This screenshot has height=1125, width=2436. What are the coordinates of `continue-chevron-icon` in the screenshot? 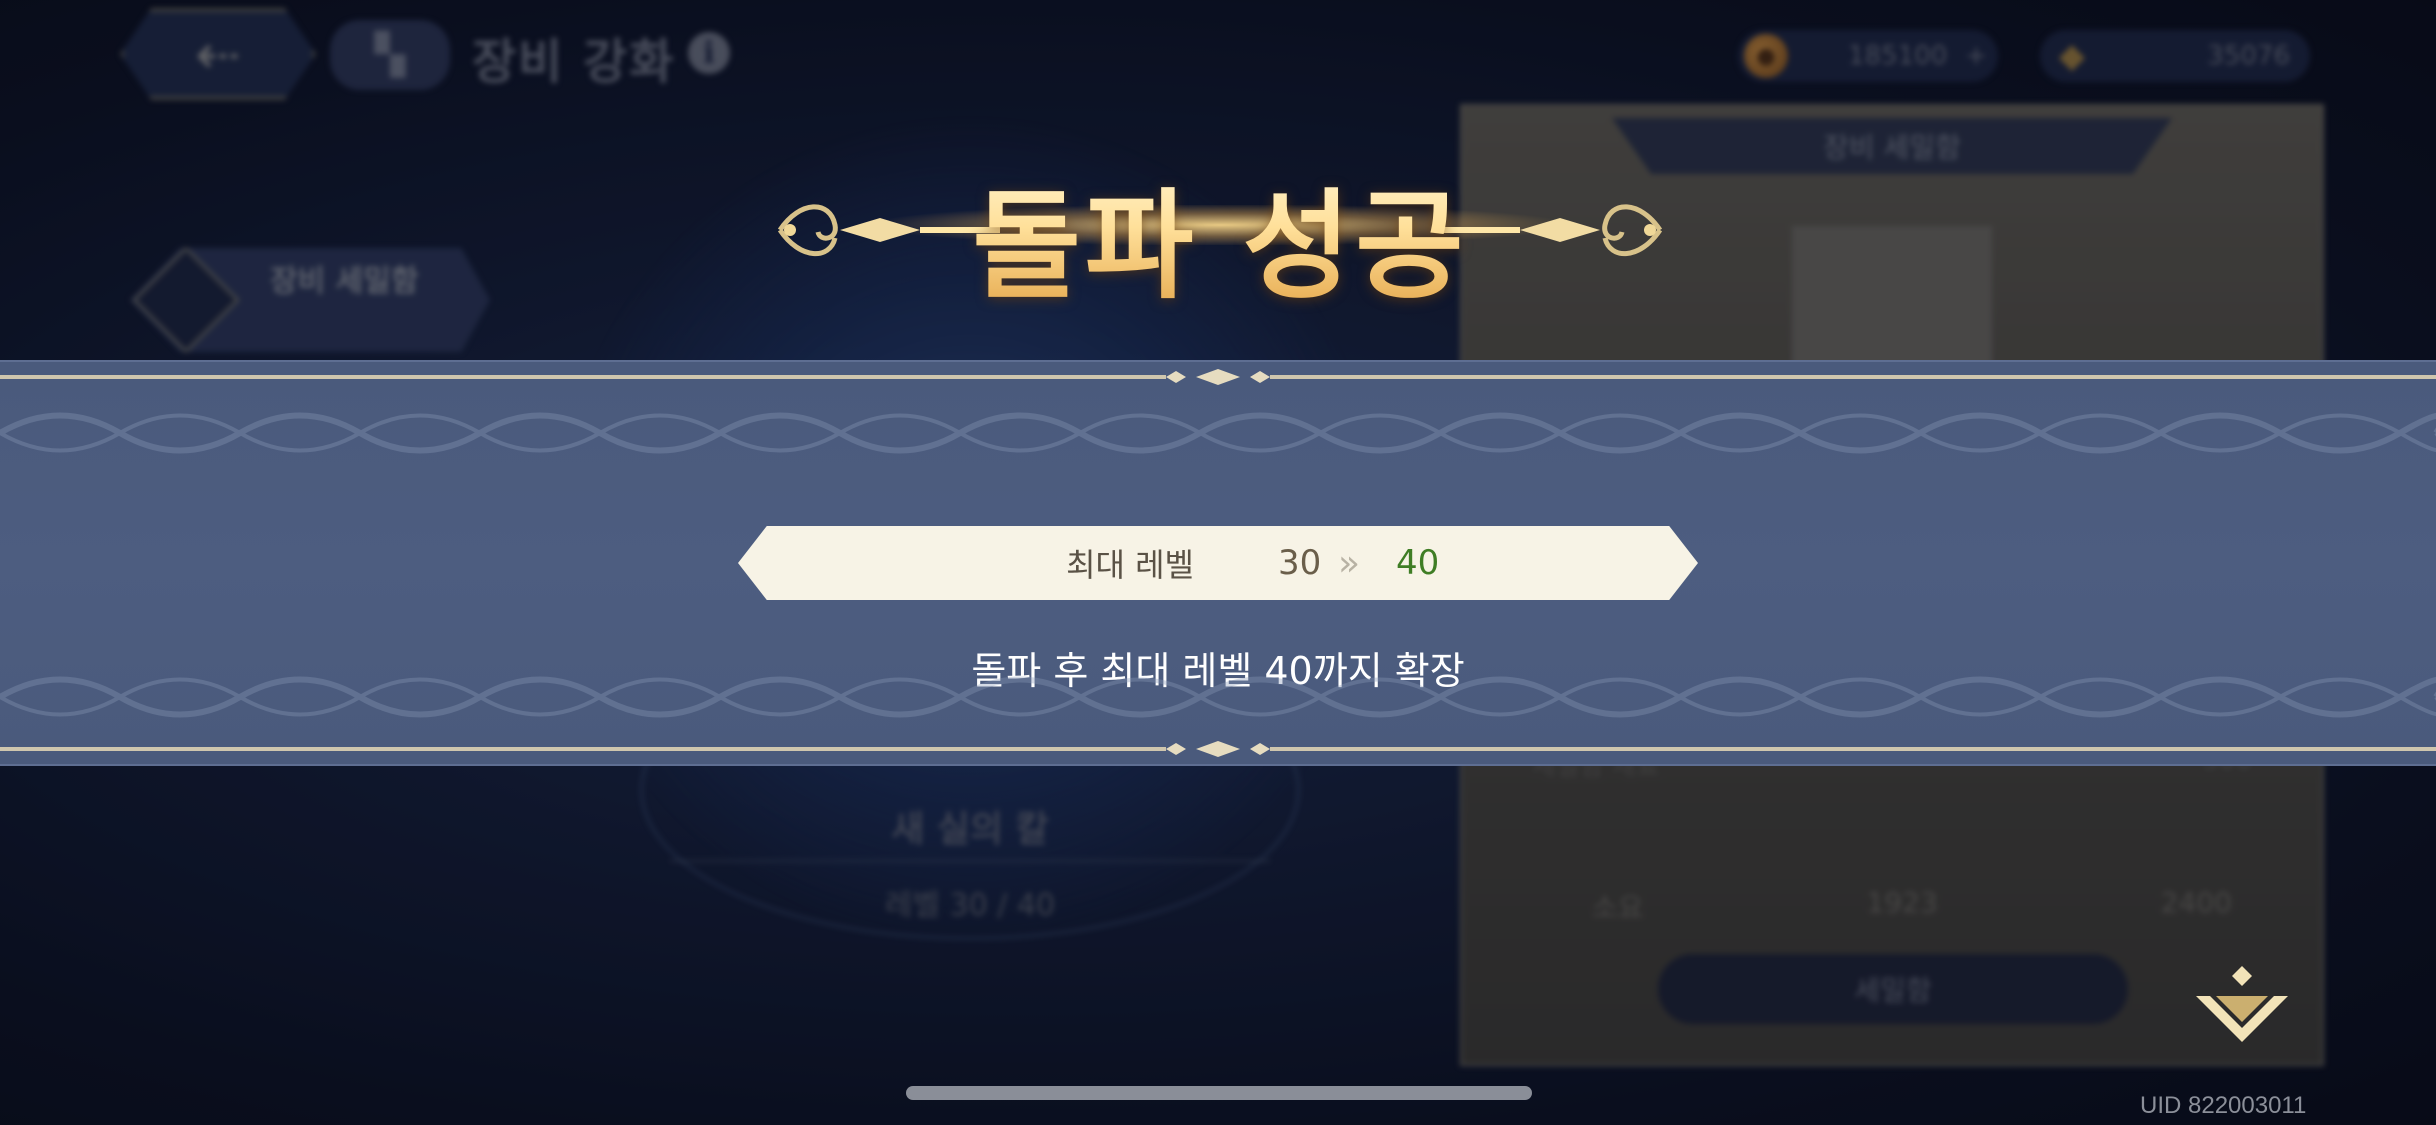 It's located at (2242, 1008).